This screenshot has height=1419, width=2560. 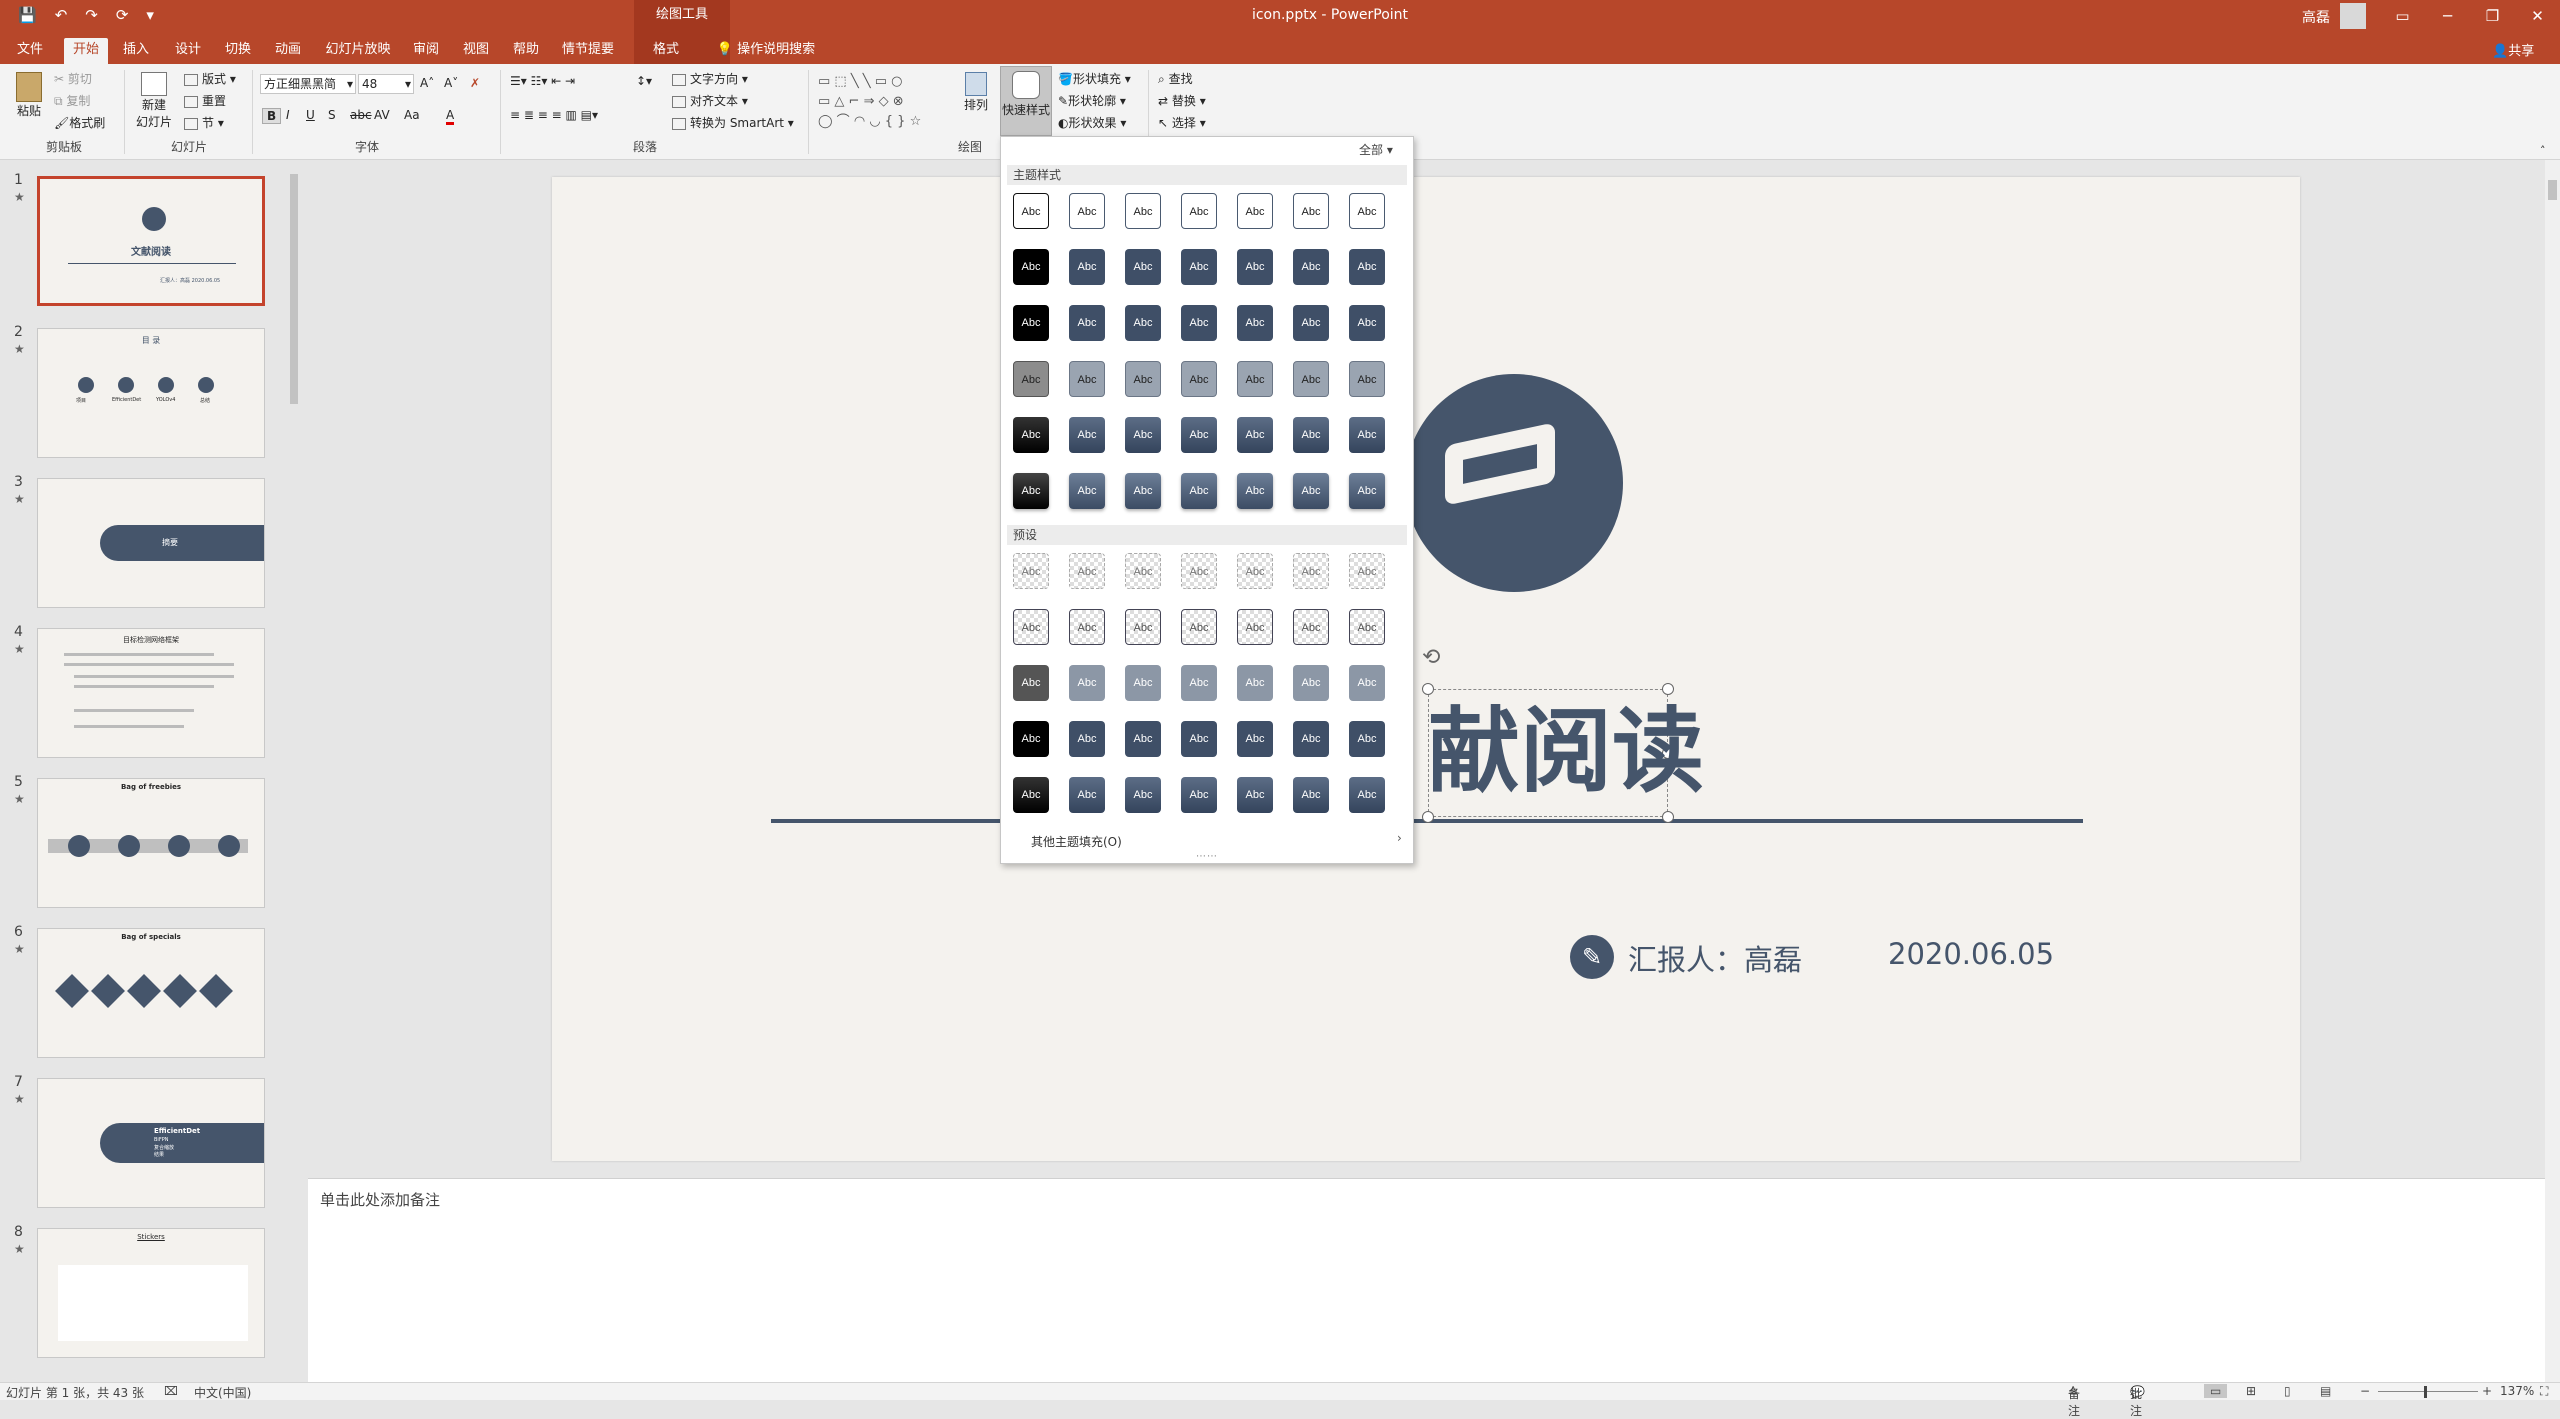 I want to click on zoom-slider, so click(x=2428, y=1391).